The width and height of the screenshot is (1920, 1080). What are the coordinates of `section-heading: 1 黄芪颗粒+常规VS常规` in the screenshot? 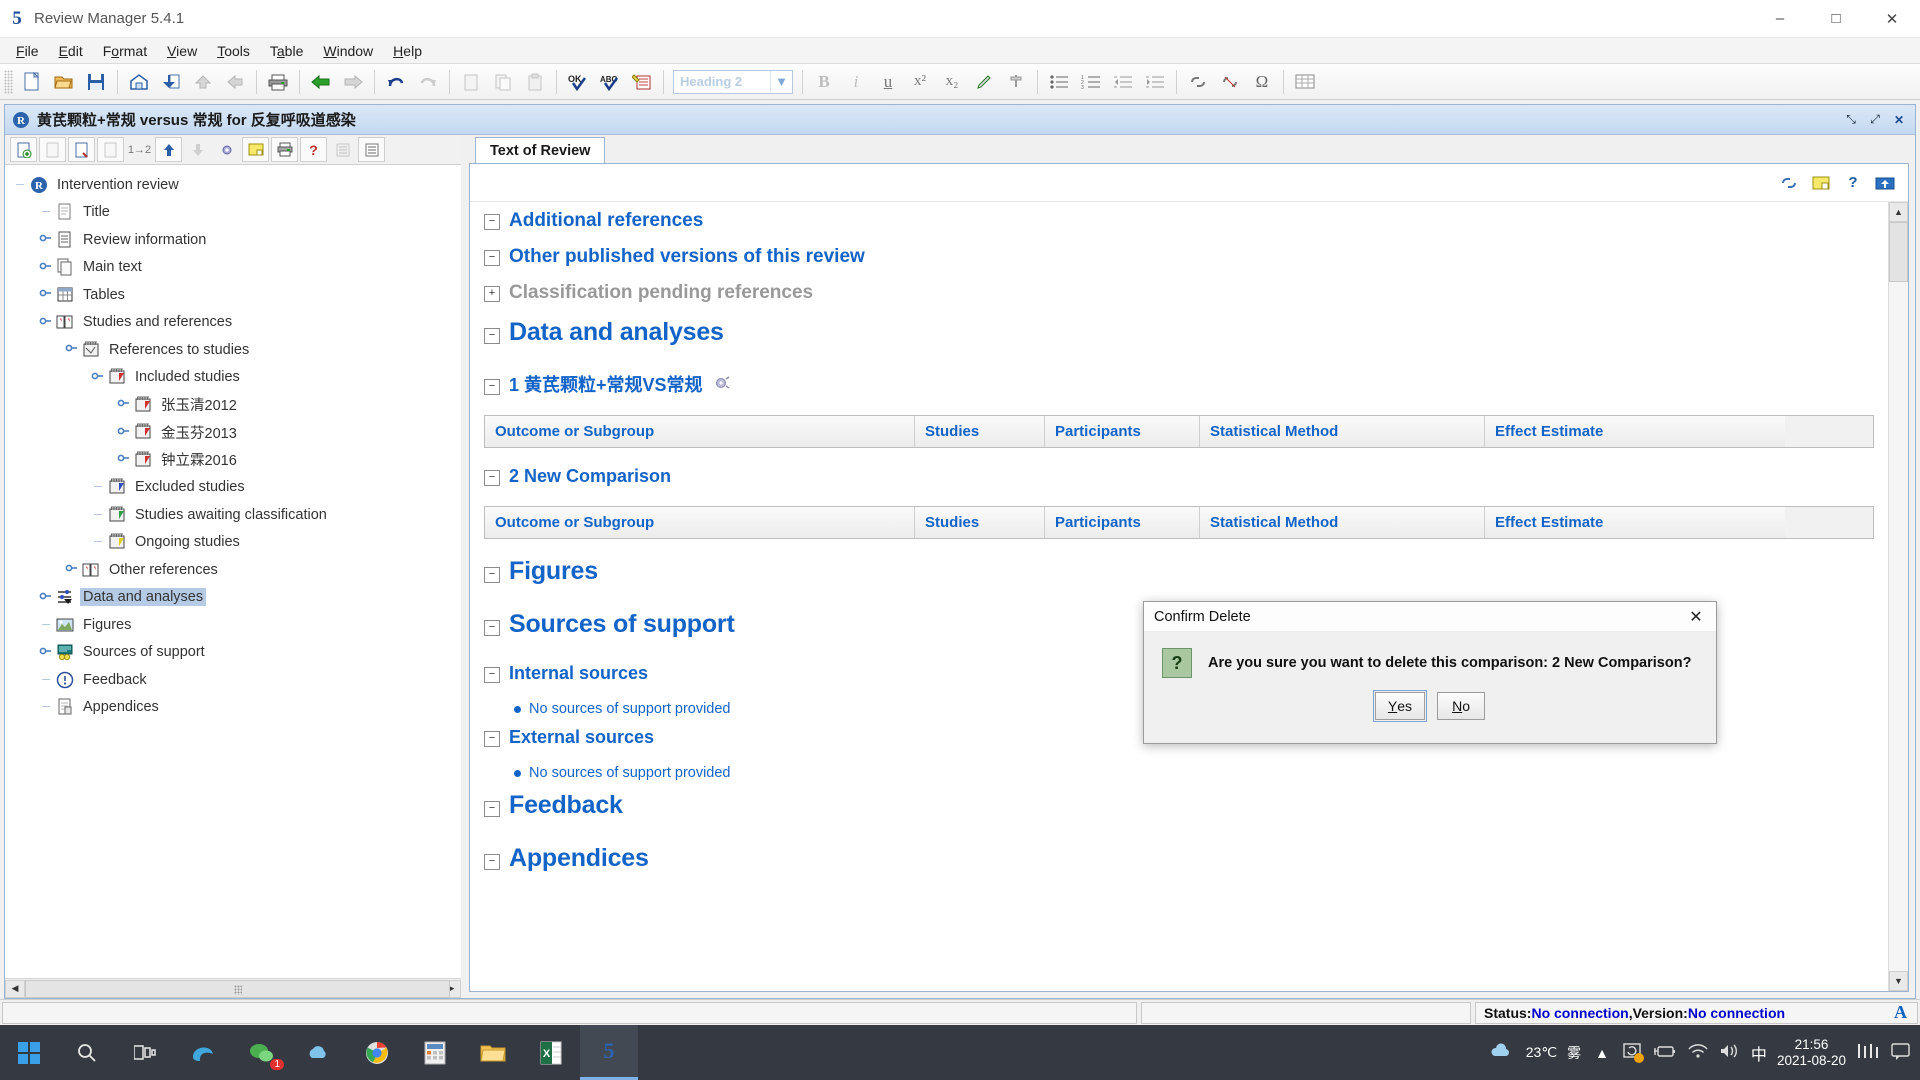 It's located at (606, 384).